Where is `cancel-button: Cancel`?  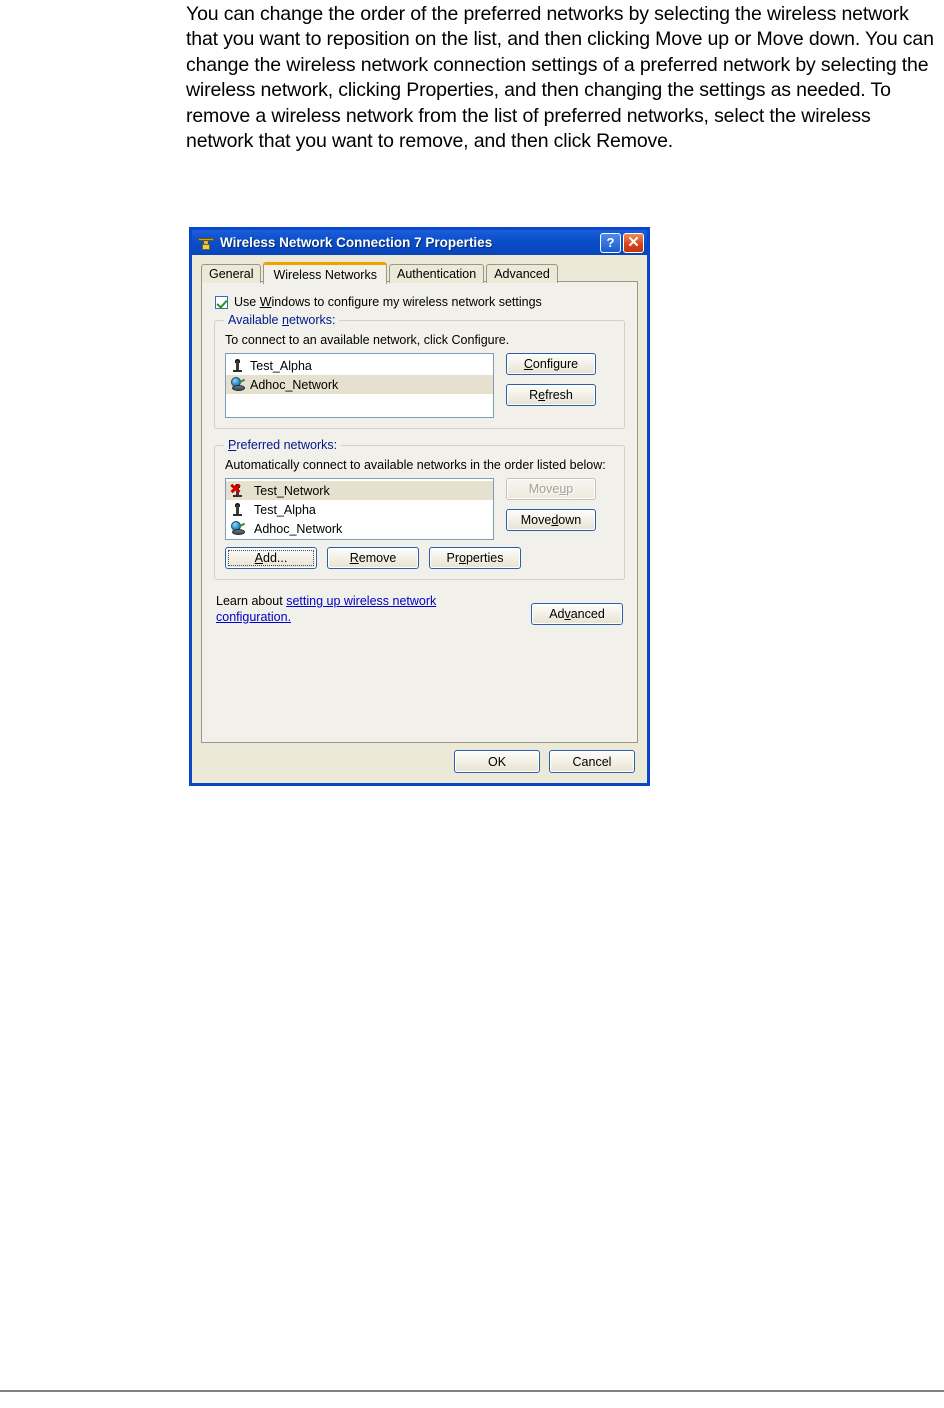
cancel-button: Cancel is located at coordinates (592, 761).